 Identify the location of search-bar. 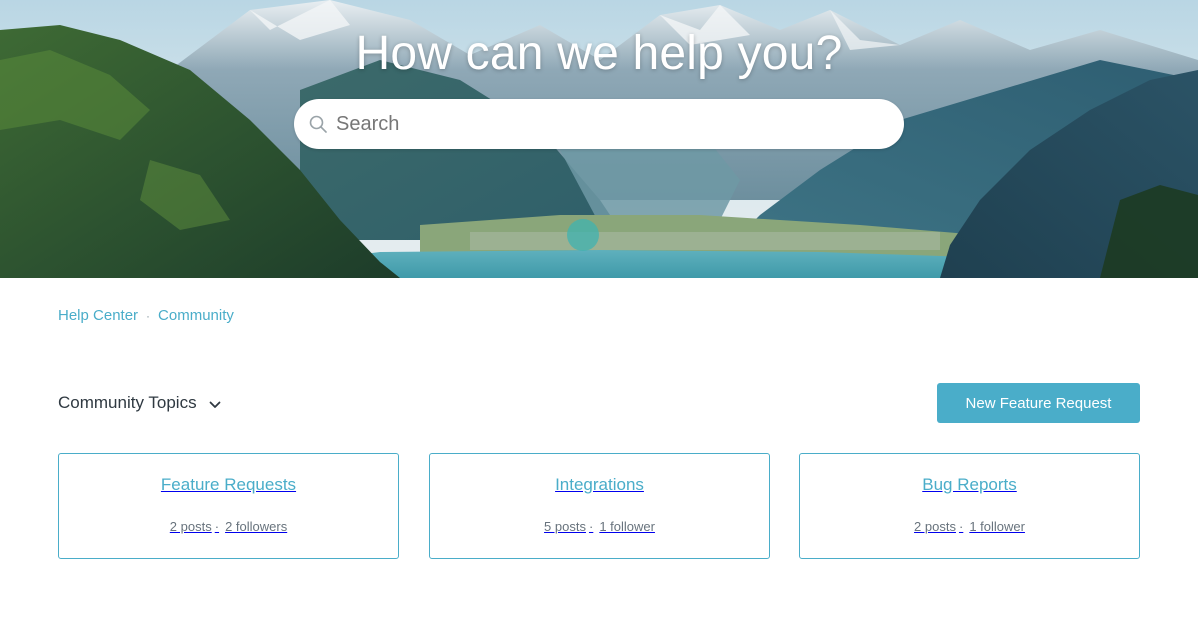
(599, 124).